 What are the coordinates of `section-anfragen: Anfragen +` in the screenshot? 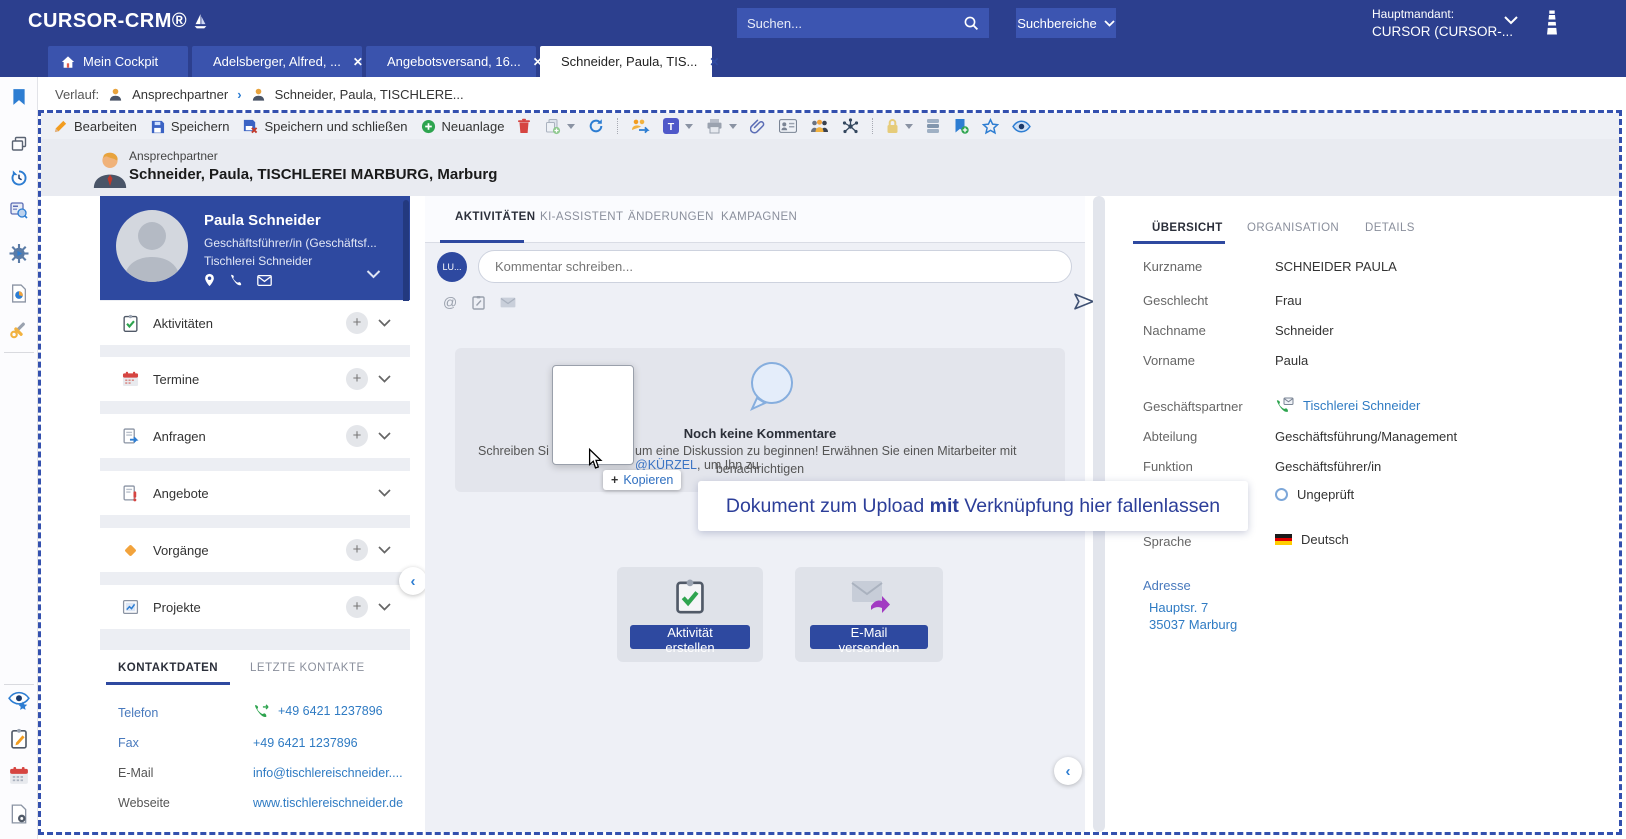 It's located at (255, 436).